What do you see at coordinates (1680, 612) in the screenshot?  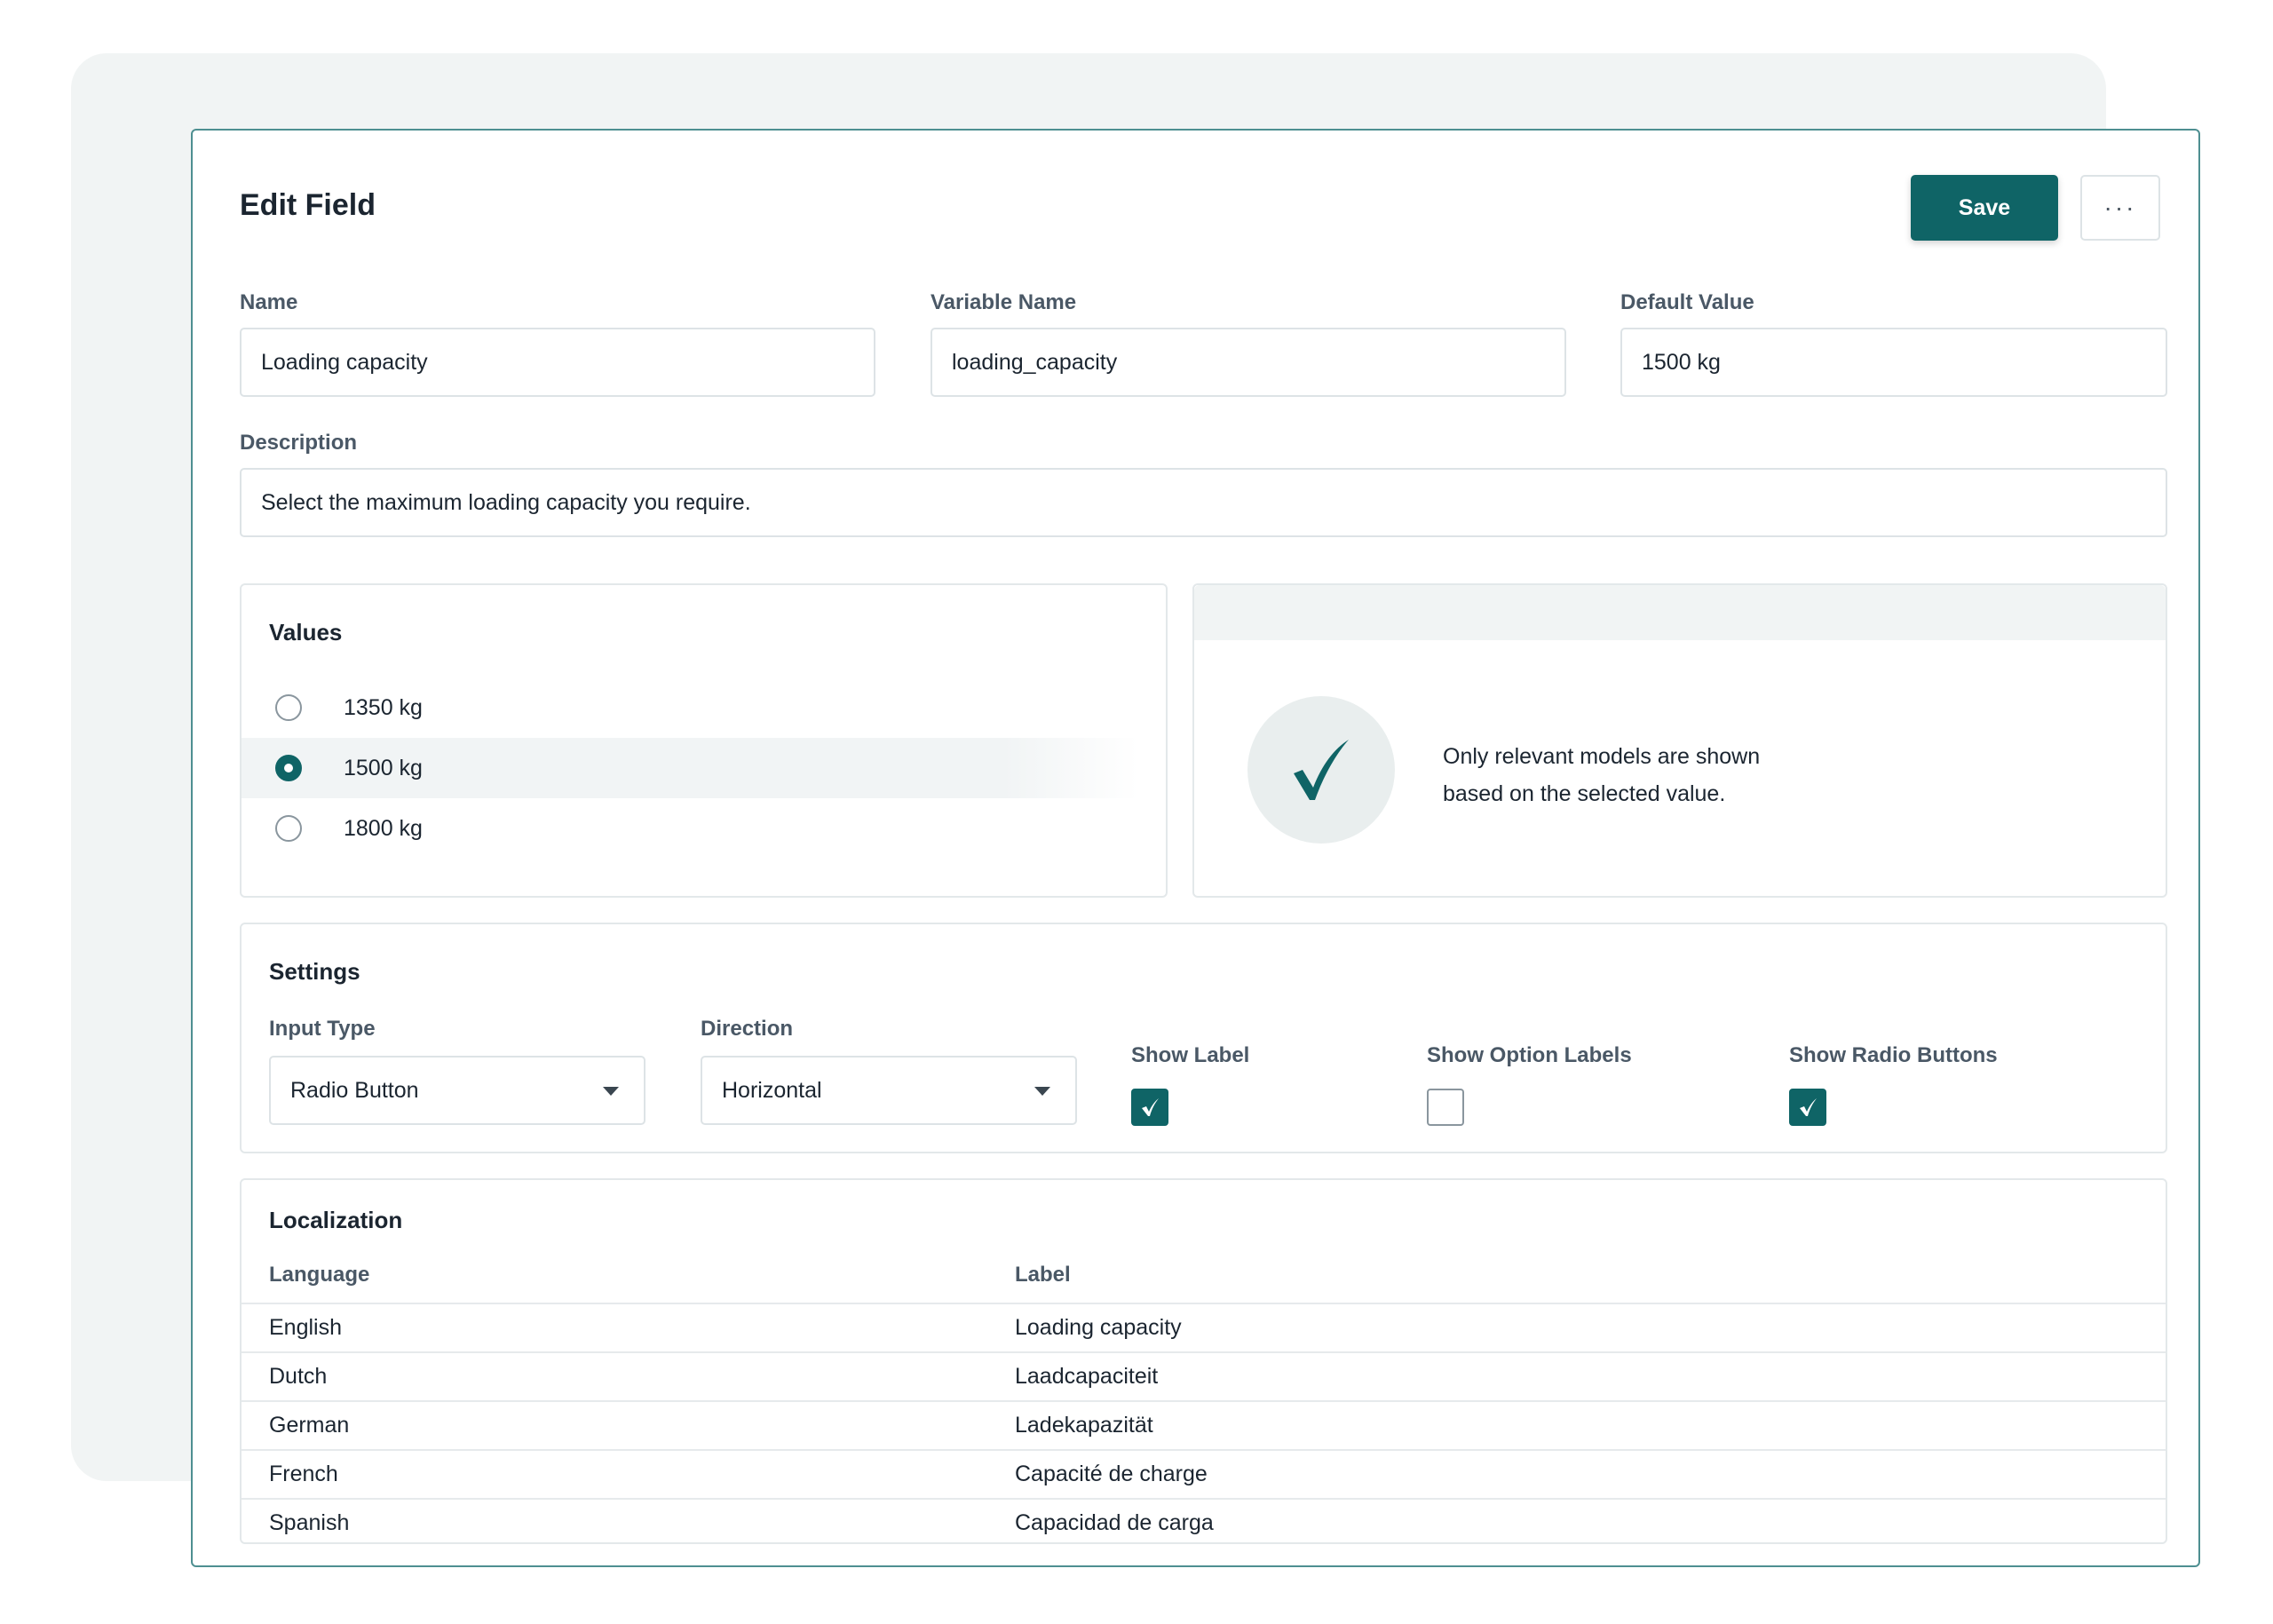 I see `info-panel-header` at bounding box center [1680, 612].